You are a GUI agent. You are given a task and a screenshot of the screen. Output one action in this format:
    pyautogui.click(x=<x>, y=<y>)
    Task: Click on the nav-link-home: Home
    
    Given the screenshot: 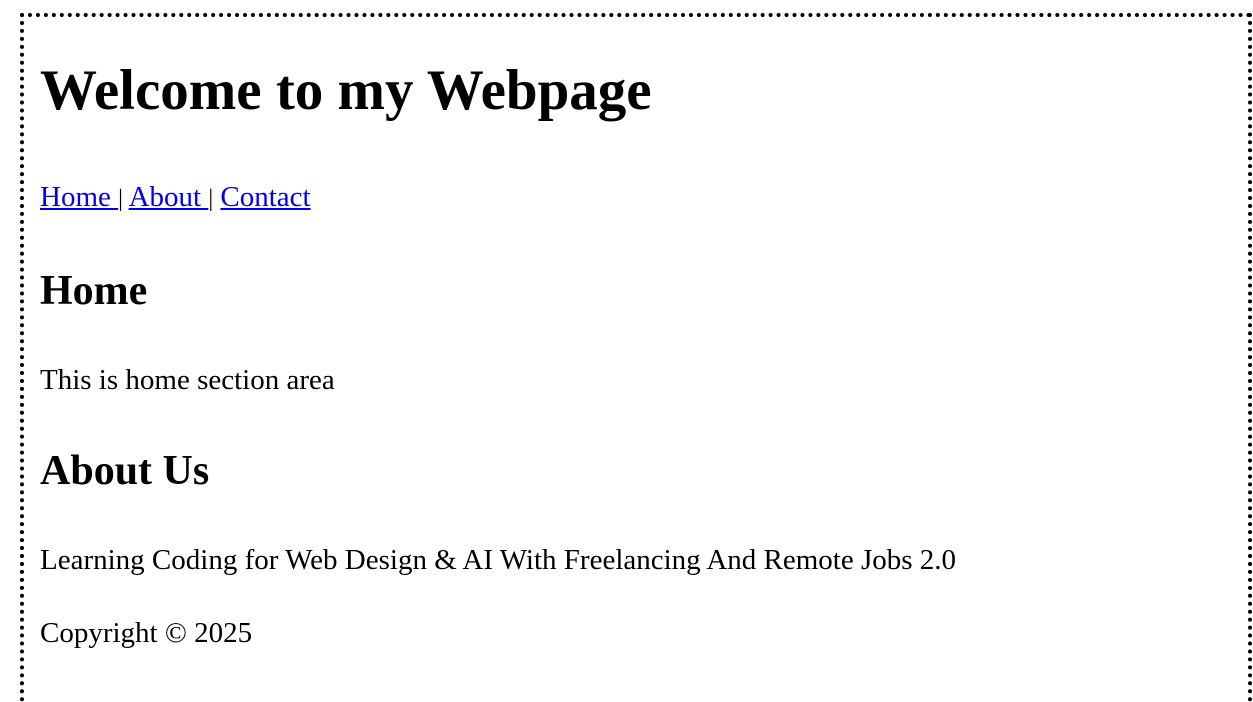 What is the action you would take?
    pyautogui.click(x=79, y=197)
    